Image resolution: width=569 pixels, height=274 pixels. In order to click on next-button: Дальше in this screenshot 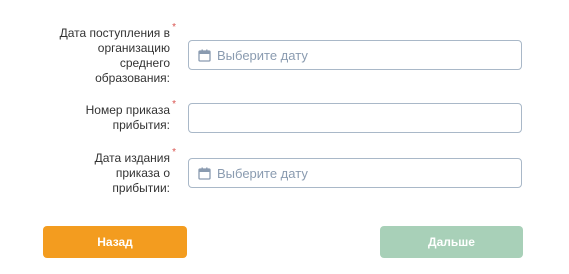, I will do `click(451, 242)`.